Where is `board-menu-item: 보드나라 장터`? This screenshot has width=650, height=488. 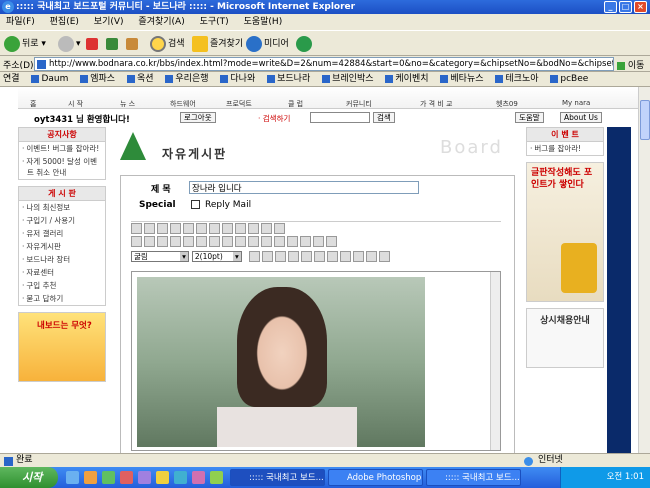 board-menu-item: 보드나라 장터 is located at coordinates (62, 259).